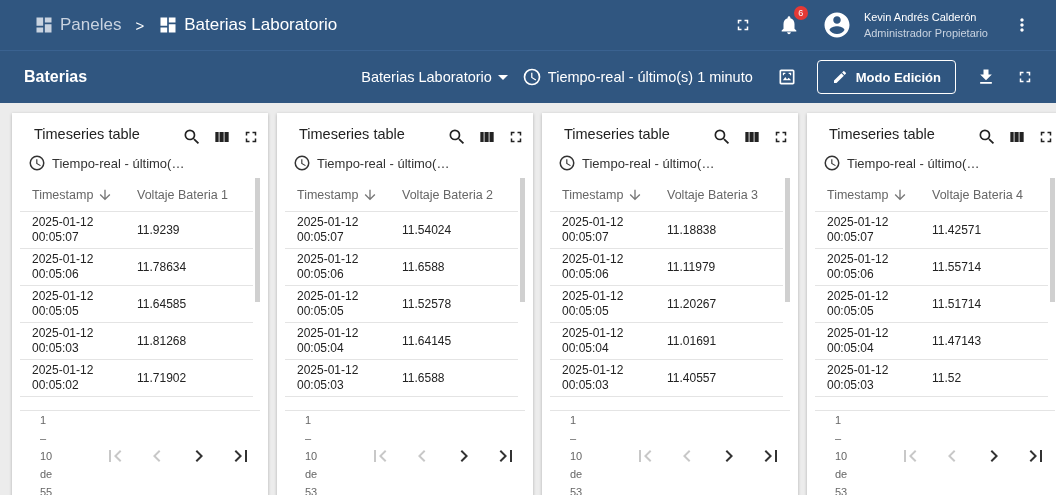 The height and width of the screenshot is (495, 1056). What do you see at coordinates (957, 230) in the screenshot?
I see `table-cell: 11.42571` at bounding box center [957, 230].